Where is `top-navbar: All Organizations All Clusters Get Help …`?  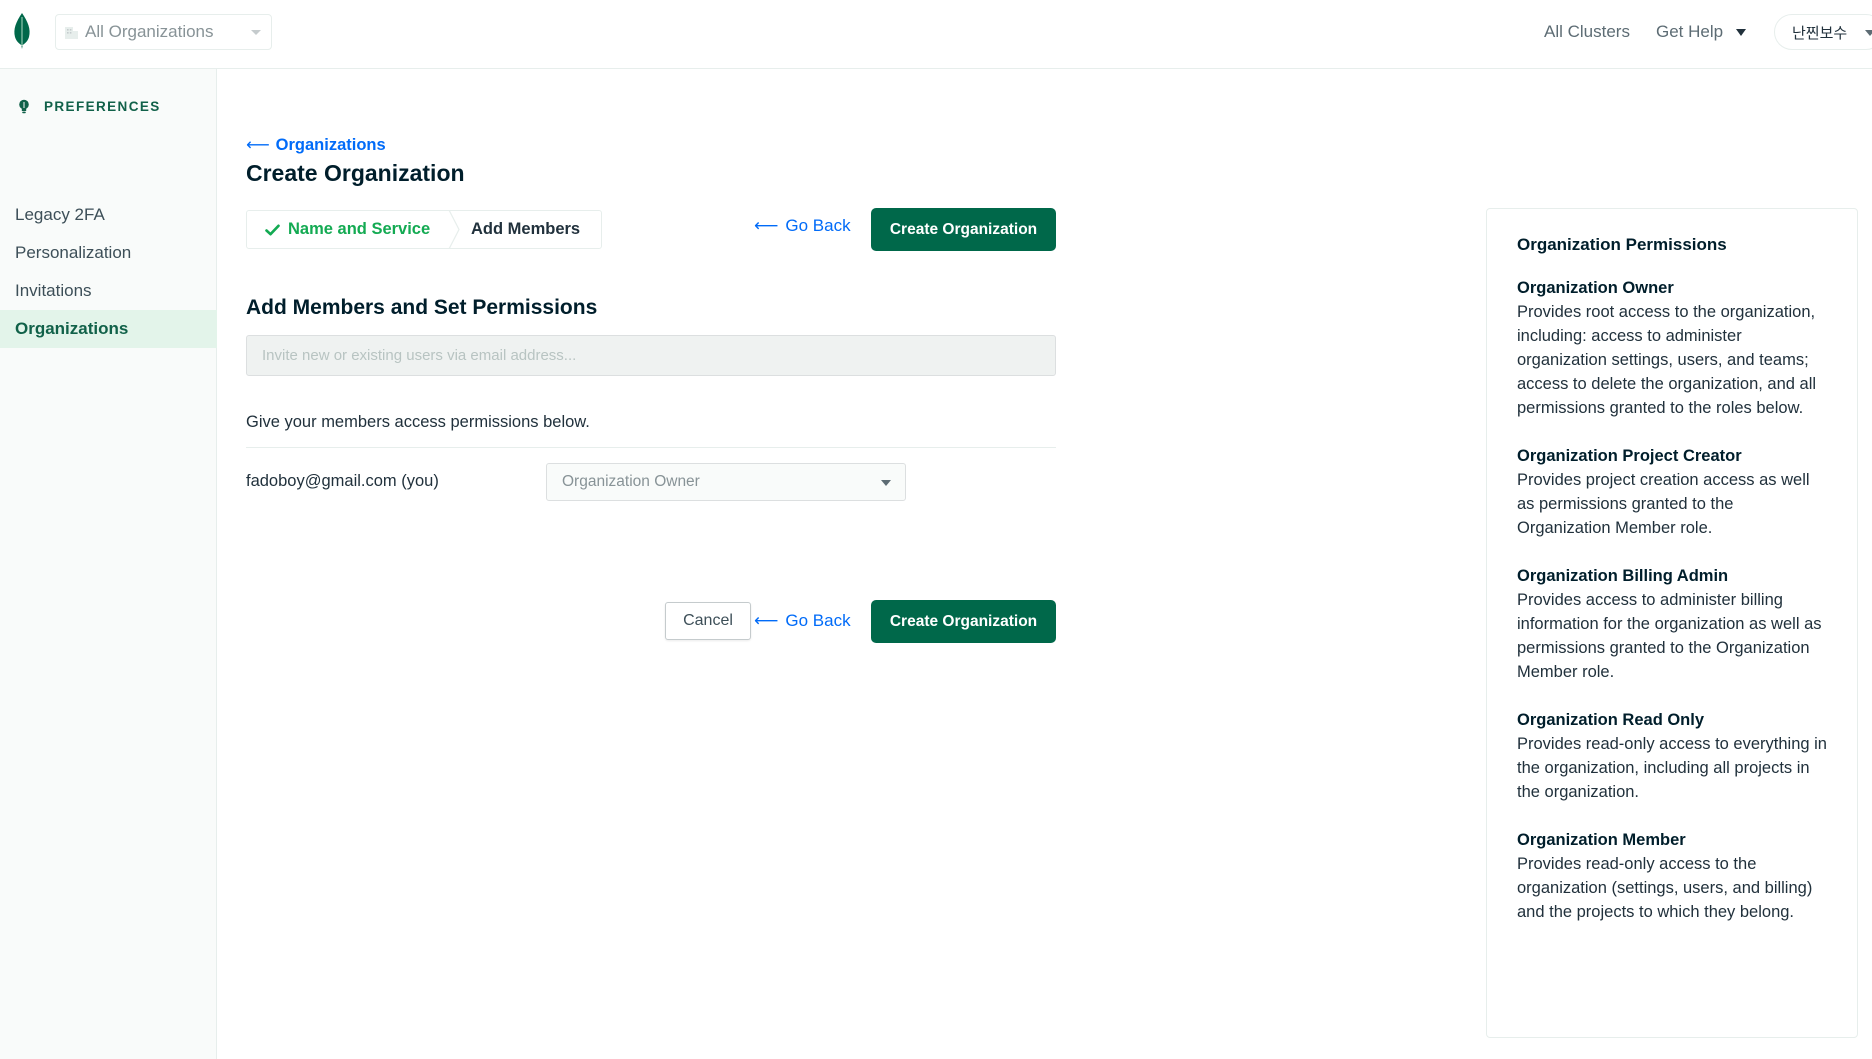
top-navbar: All Organizations All Clusters Get Help … is located at coordinates (936, 34).